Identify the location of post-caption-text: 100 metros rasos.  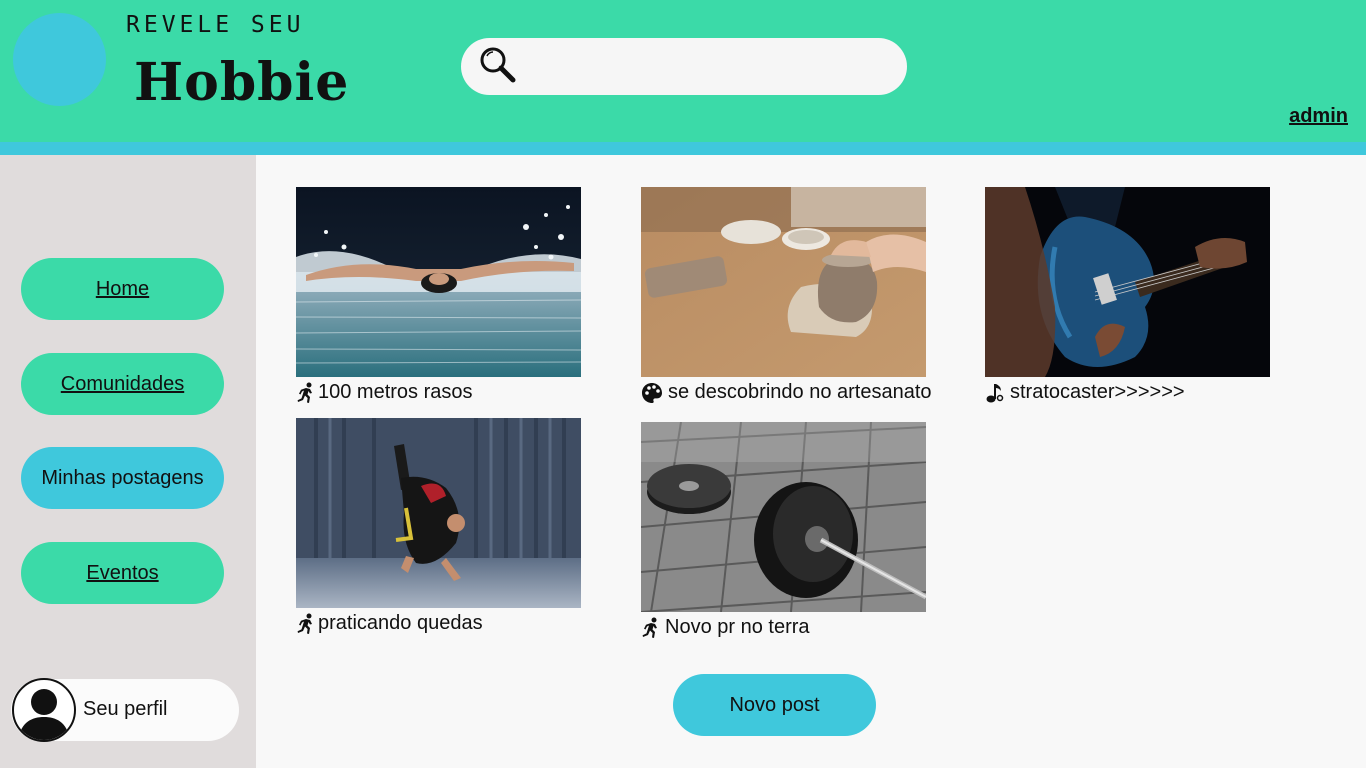
(395, 392).